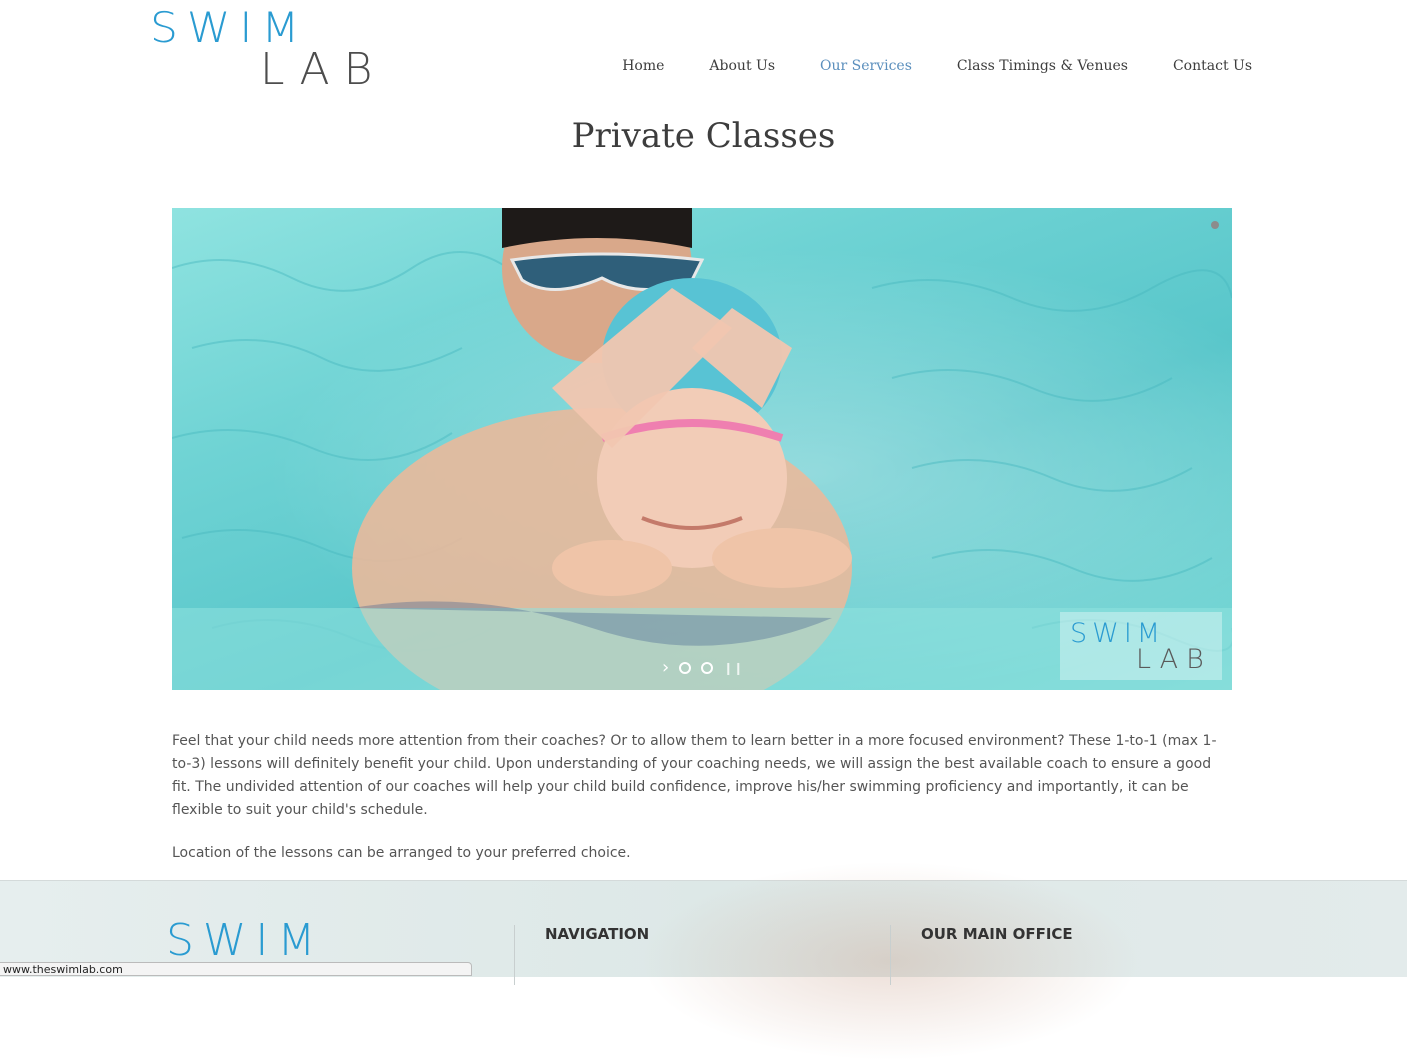  What do you see at coordinates (1215, 225) in the screenshot?
I see `slider-indicator-dot` at bounding box center [1215, 225].